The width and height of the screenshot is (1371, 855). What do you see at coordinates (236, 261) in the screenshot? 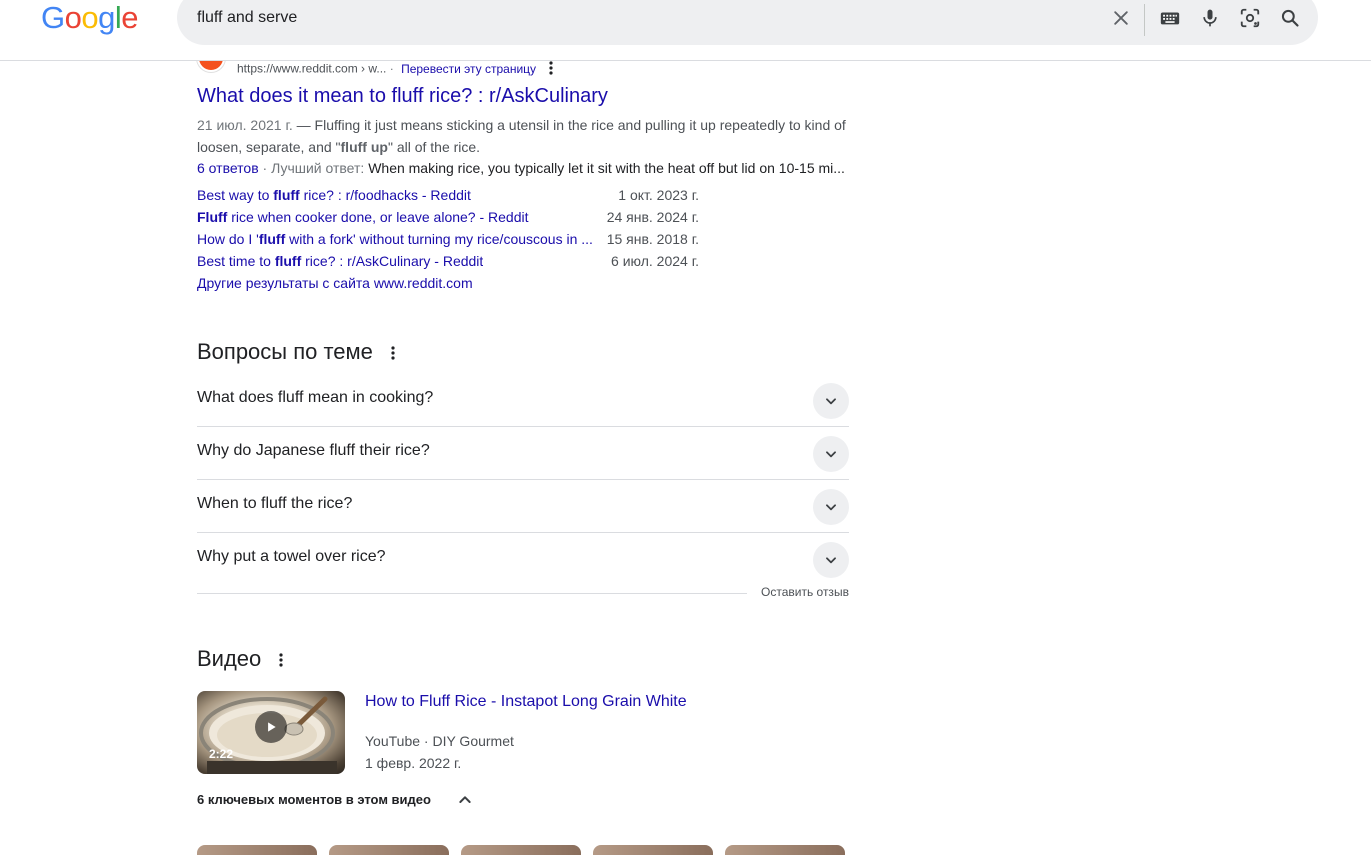
I see `sitelink-text: Best time to` at bounding box center [236, 261].